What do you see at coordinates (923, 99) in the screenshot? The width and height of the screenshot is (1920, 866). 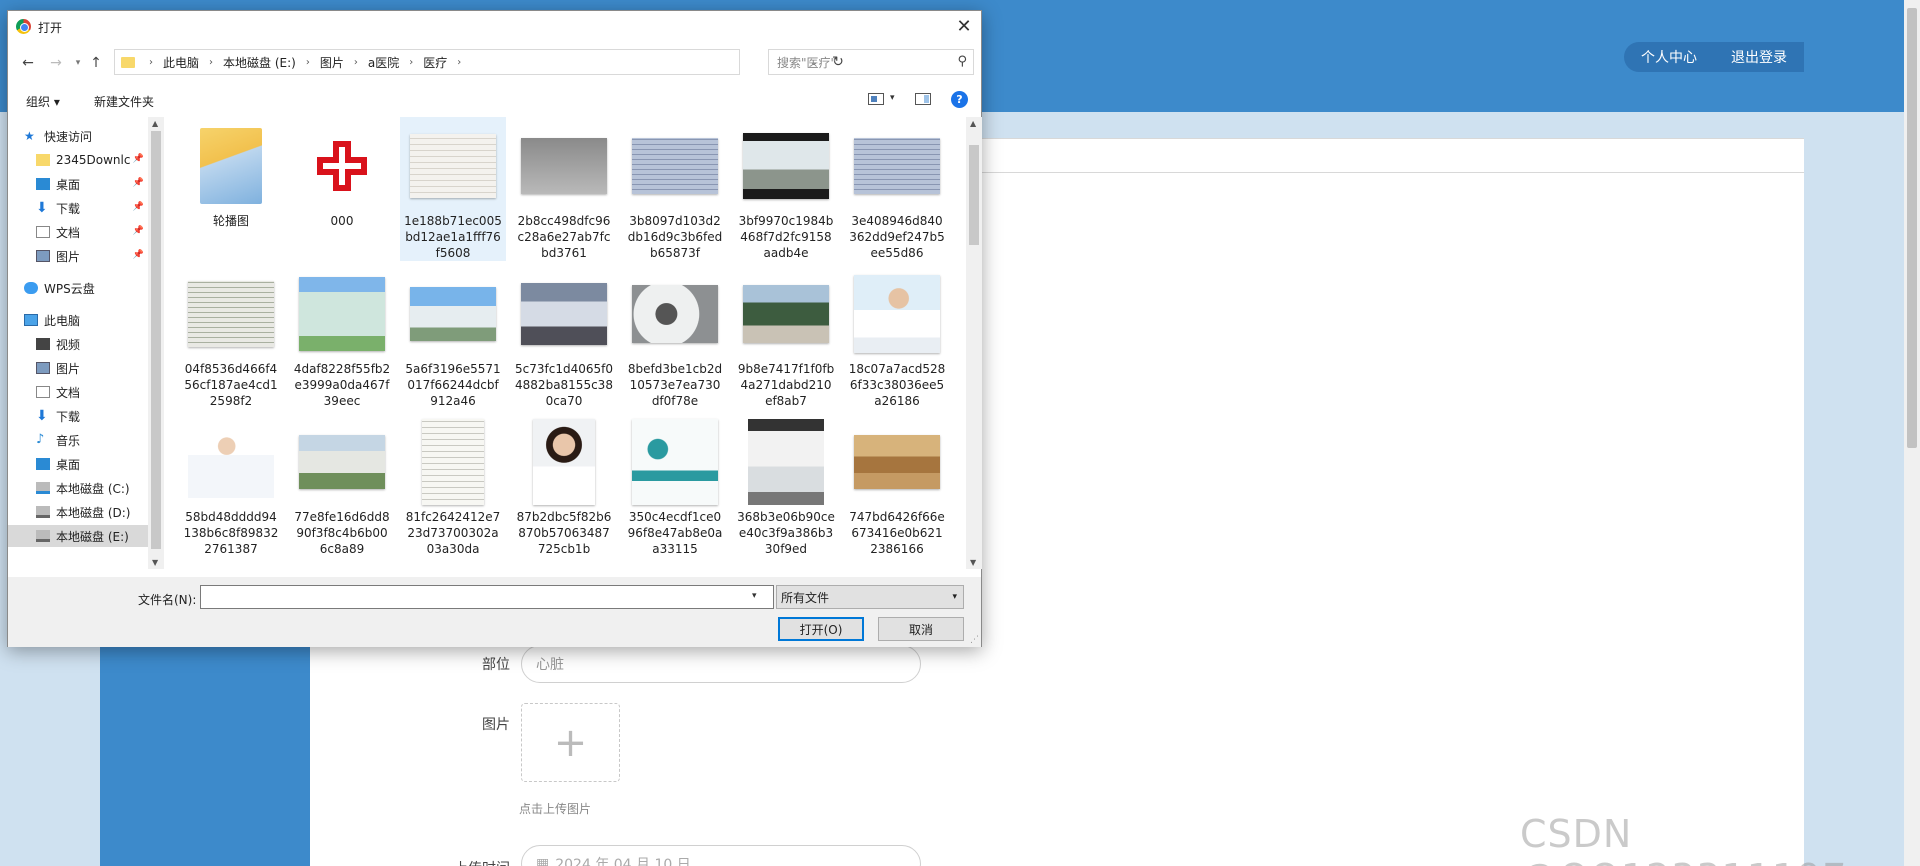 I see `preview-pane-icon` at bounding box center [923, 99].